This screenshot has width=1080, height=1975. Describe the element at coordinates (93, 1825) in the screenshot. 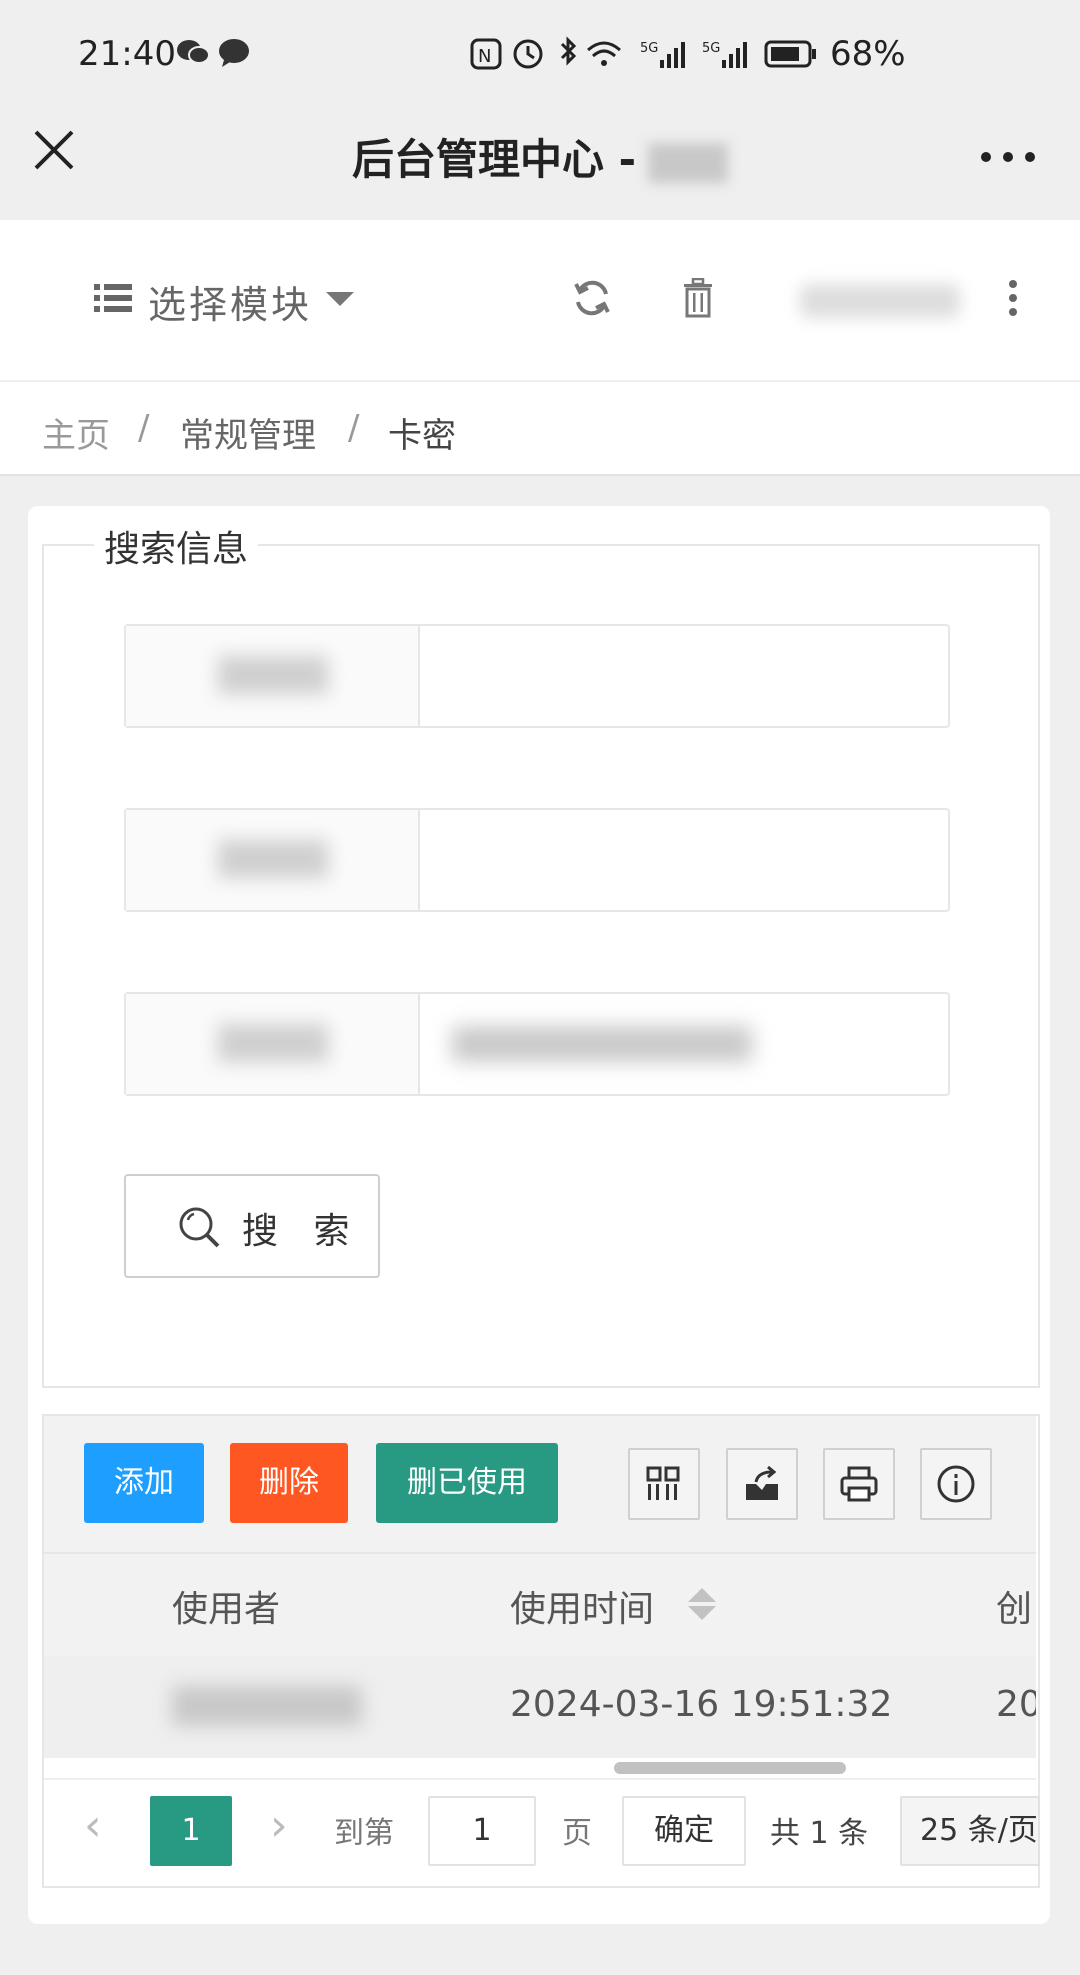

I see `prev-page-icon: ‹` at that location.